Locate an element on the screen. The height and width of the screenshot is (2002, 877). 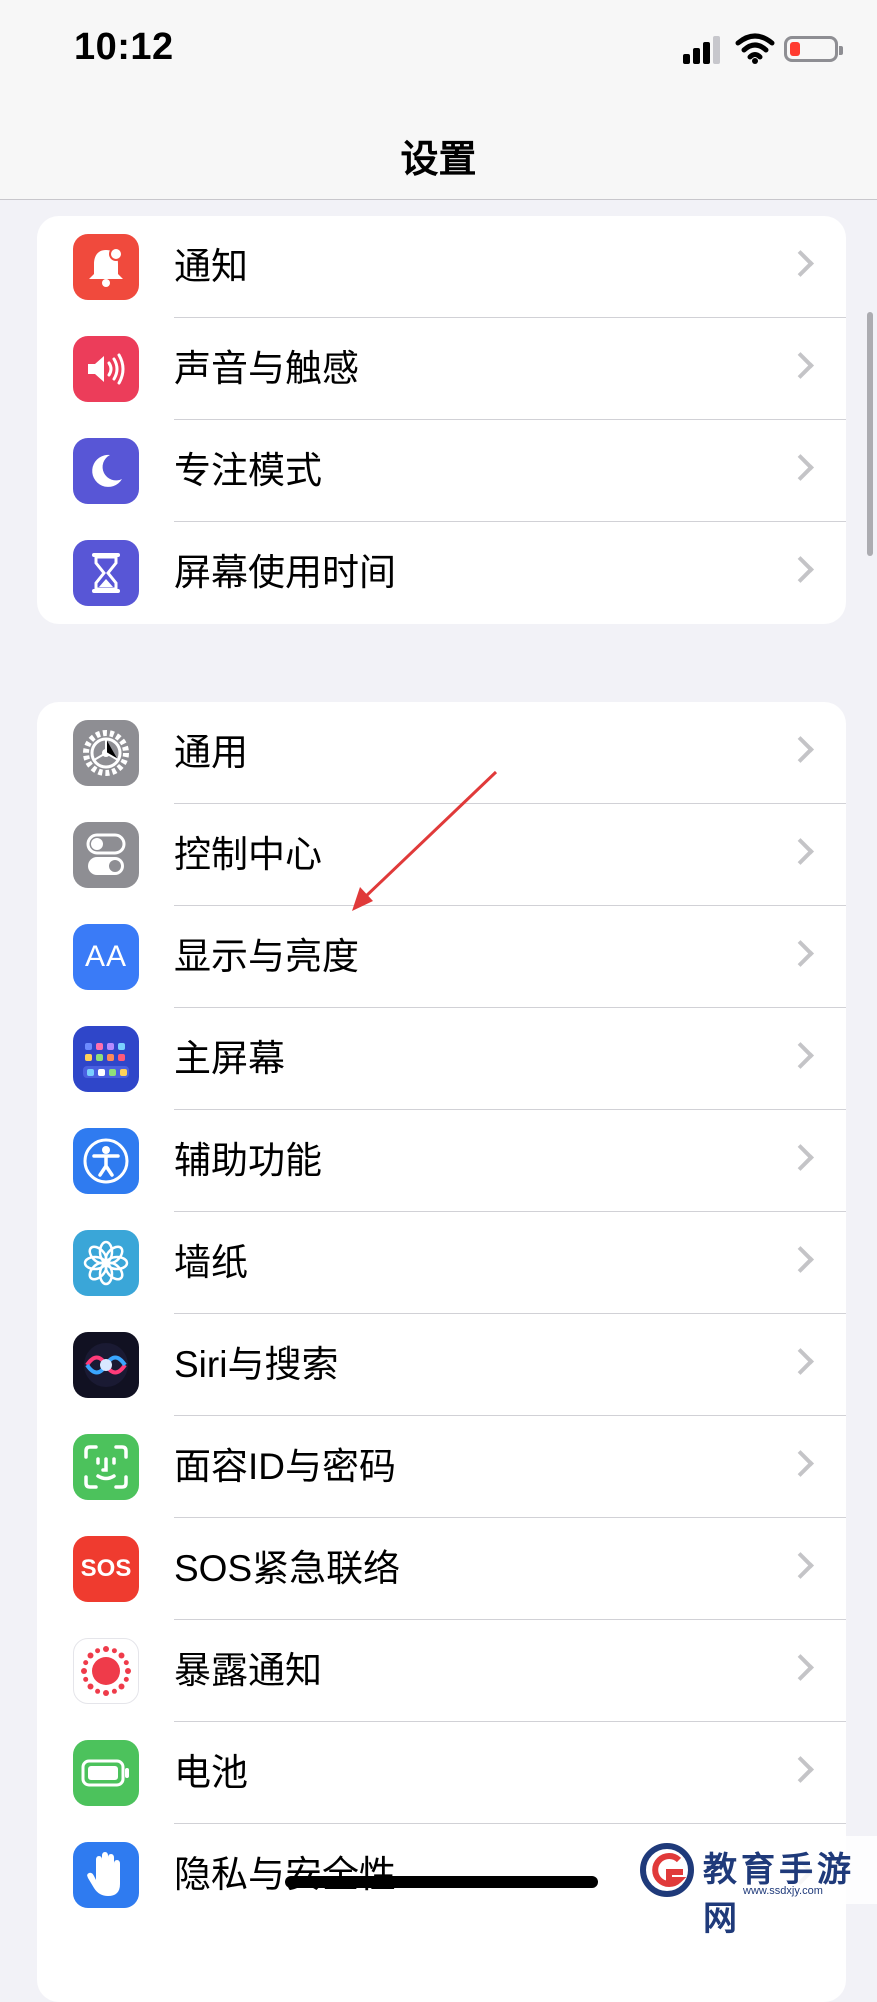
settings-row-face-id: 面容ID与密码 is located at coordinates (441, 1467).